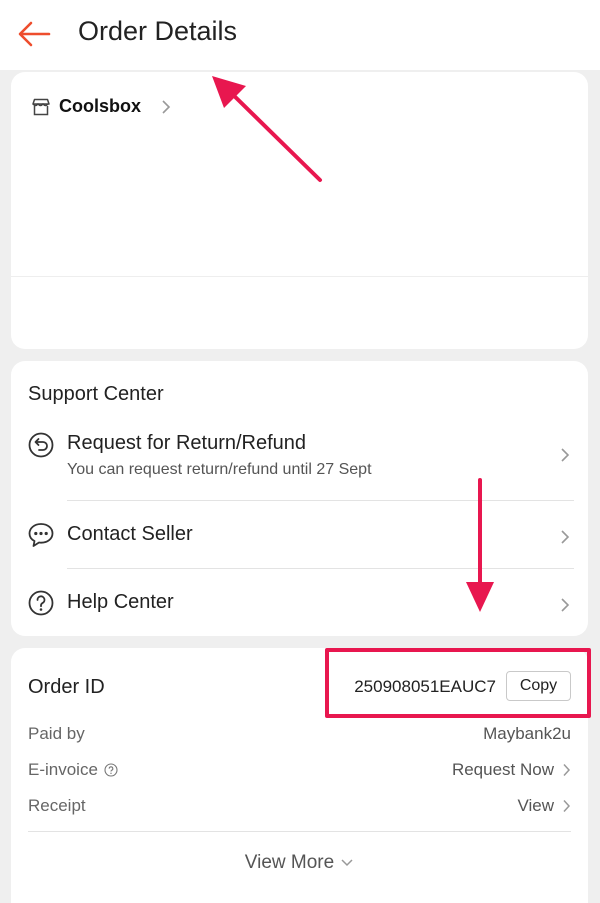  Describe the element at coordinates (66, 687) in the screenshot. I see `order-id-label: Order ID` at that location.